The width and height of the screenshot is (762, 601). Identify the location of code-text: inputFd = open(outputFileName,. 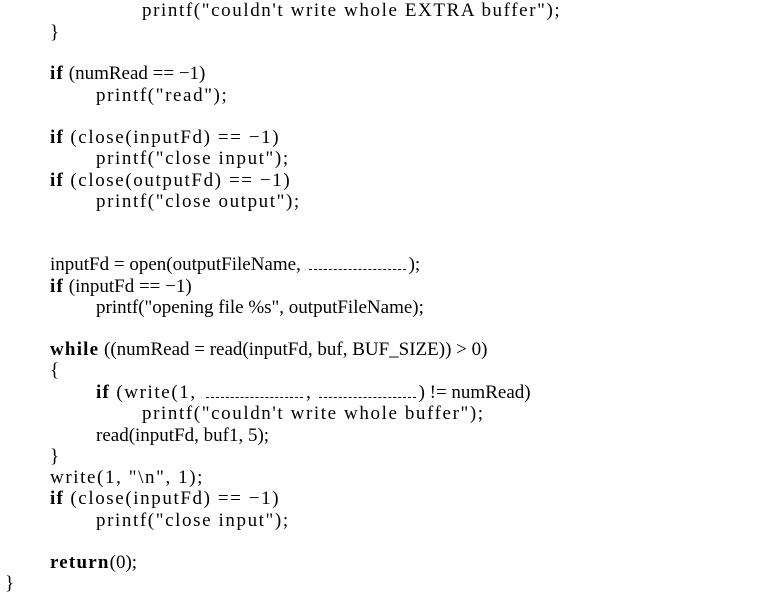
(178, 264).